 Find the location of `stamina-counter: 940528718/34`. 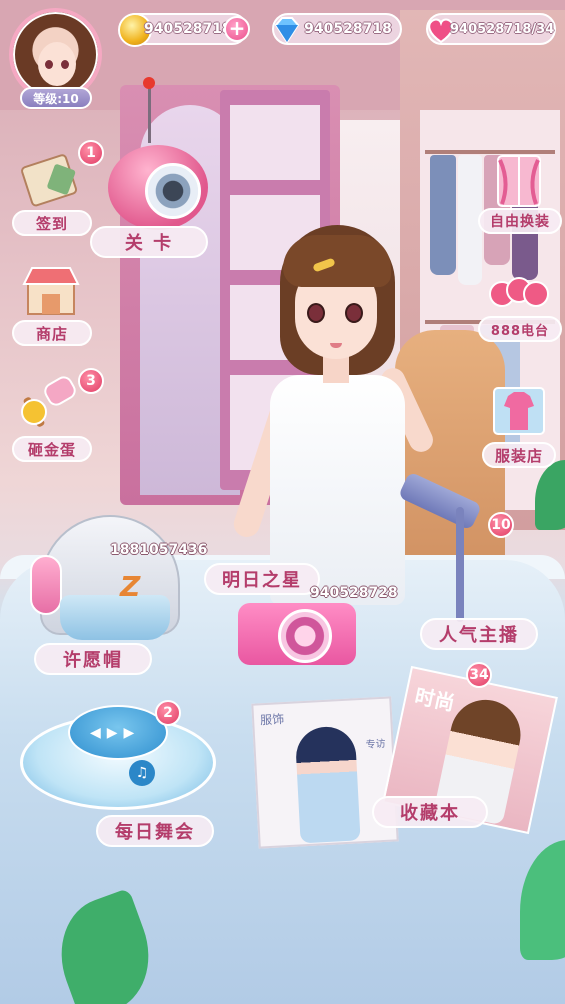

stamina-counter: 940528718/34 is located at coordinates (491, 29).